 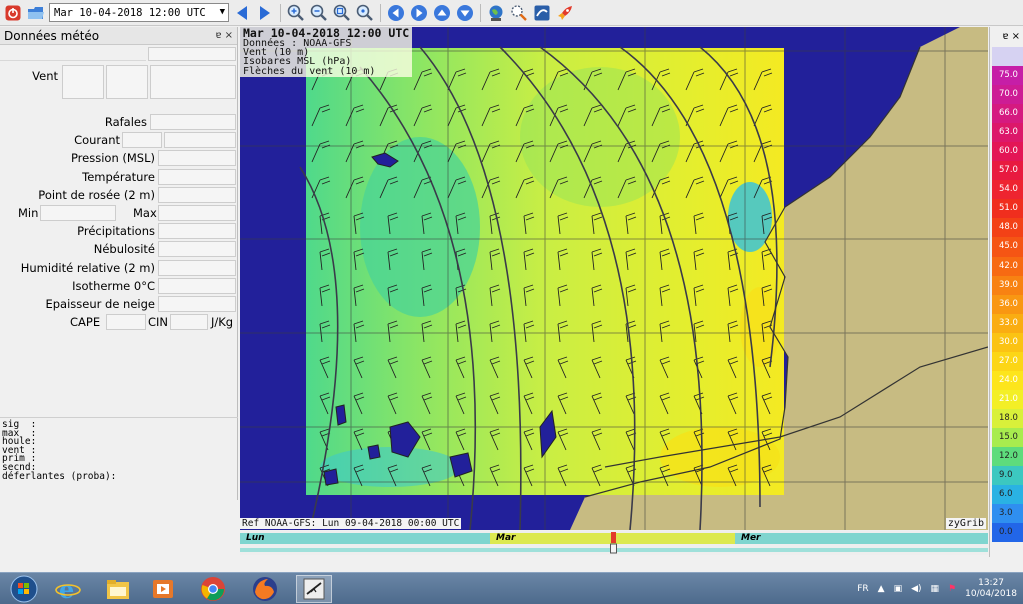 I want to click on legend-entry: 33.0, so click(x=1007, y=323).